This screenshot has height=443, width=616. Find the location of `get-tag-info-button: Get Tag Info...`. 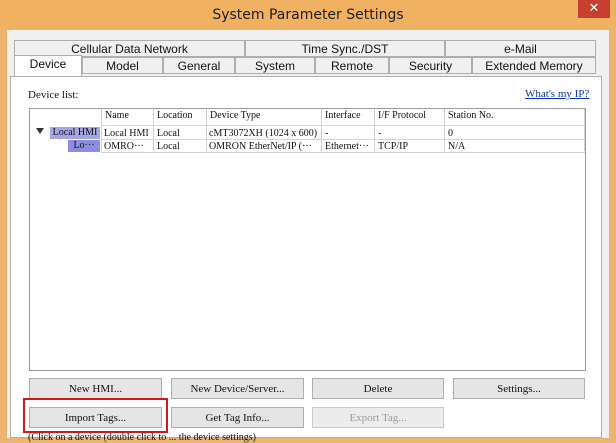

get-tag-info-button: Get Tag Info... is located at coordinates (237, 417).